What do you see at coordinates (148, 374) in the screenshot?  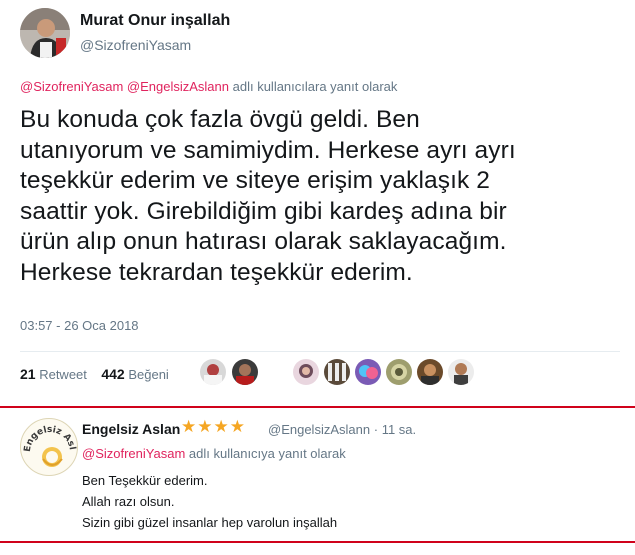 I see `like-label: Beğeni` at bounding box center [148, 374].